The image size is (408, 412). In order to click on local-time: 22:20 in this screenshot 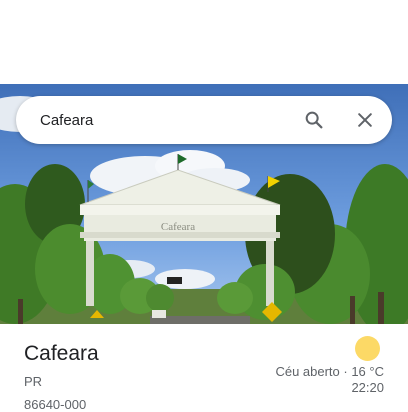, I will do `click(367, 387)`.